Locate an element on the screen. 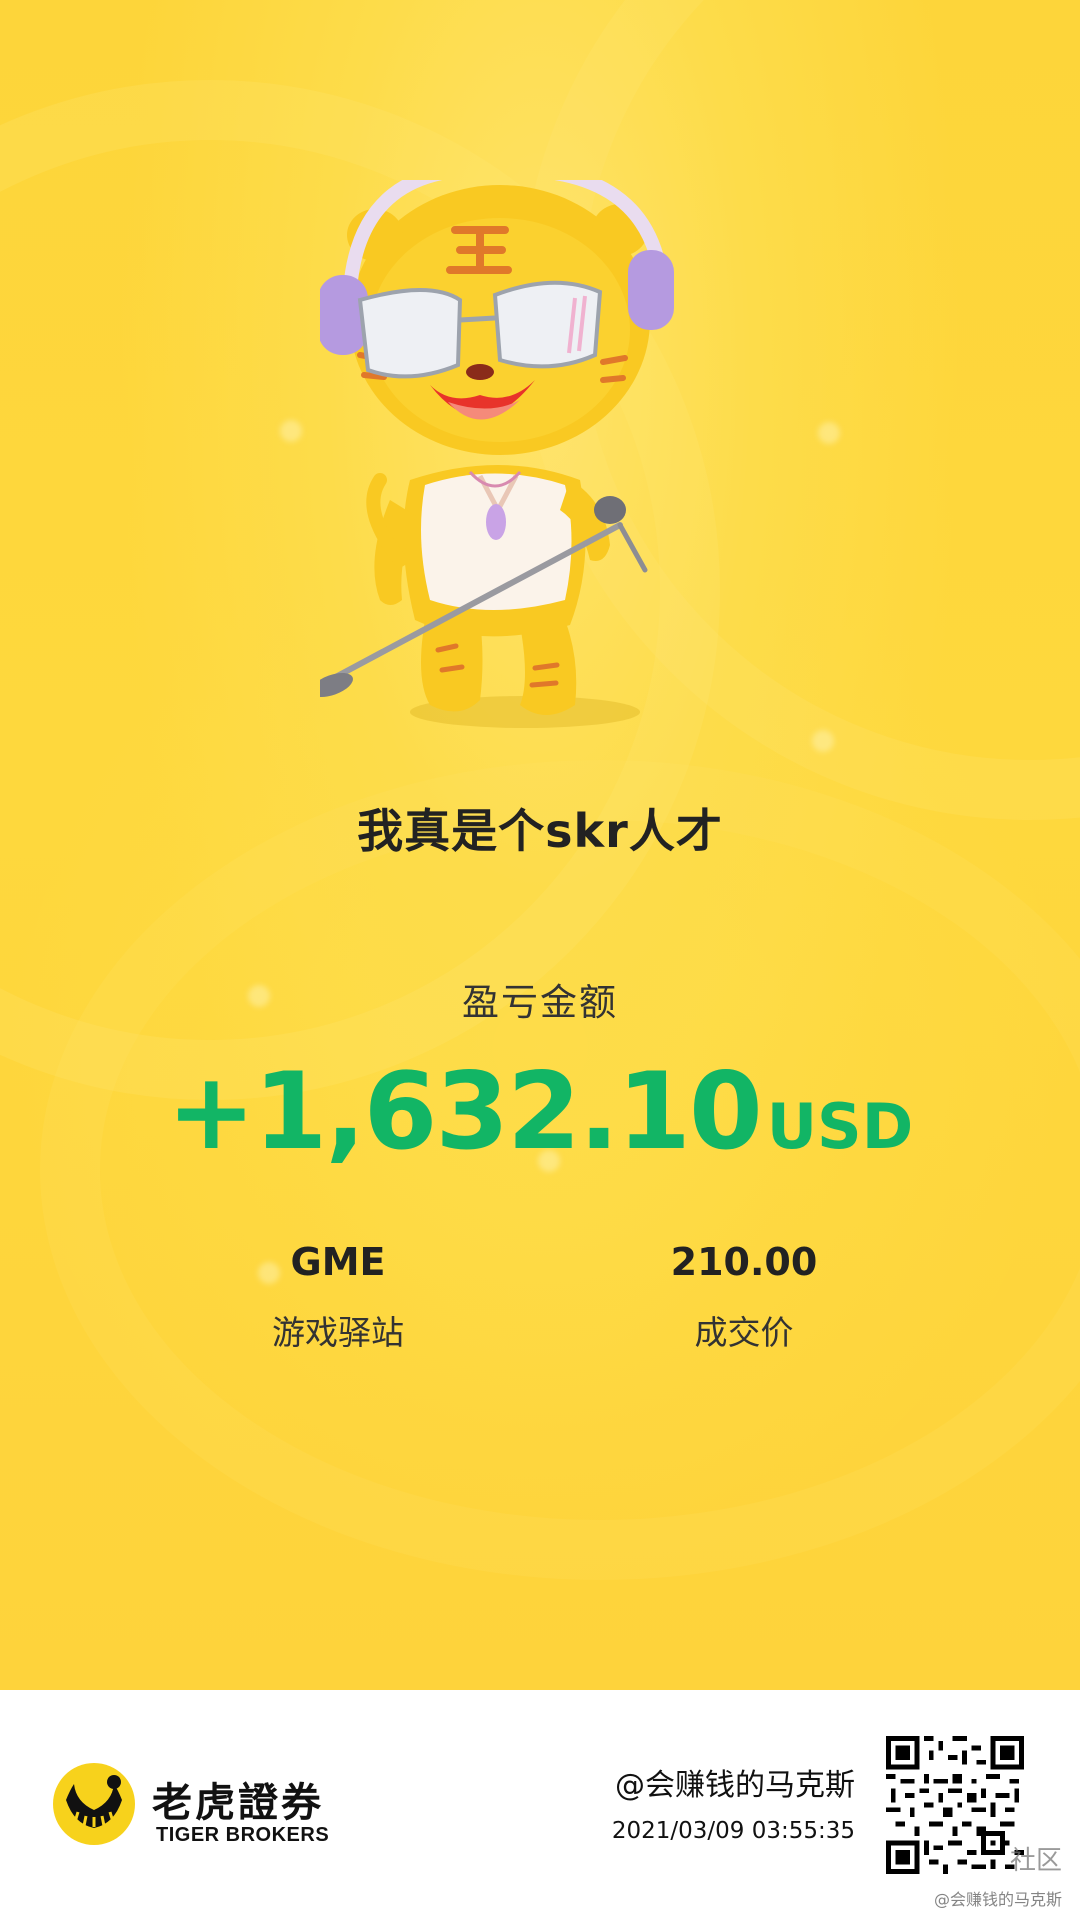  share-tagline: 我真是个skr人才 is located at coordinates (540, 831).